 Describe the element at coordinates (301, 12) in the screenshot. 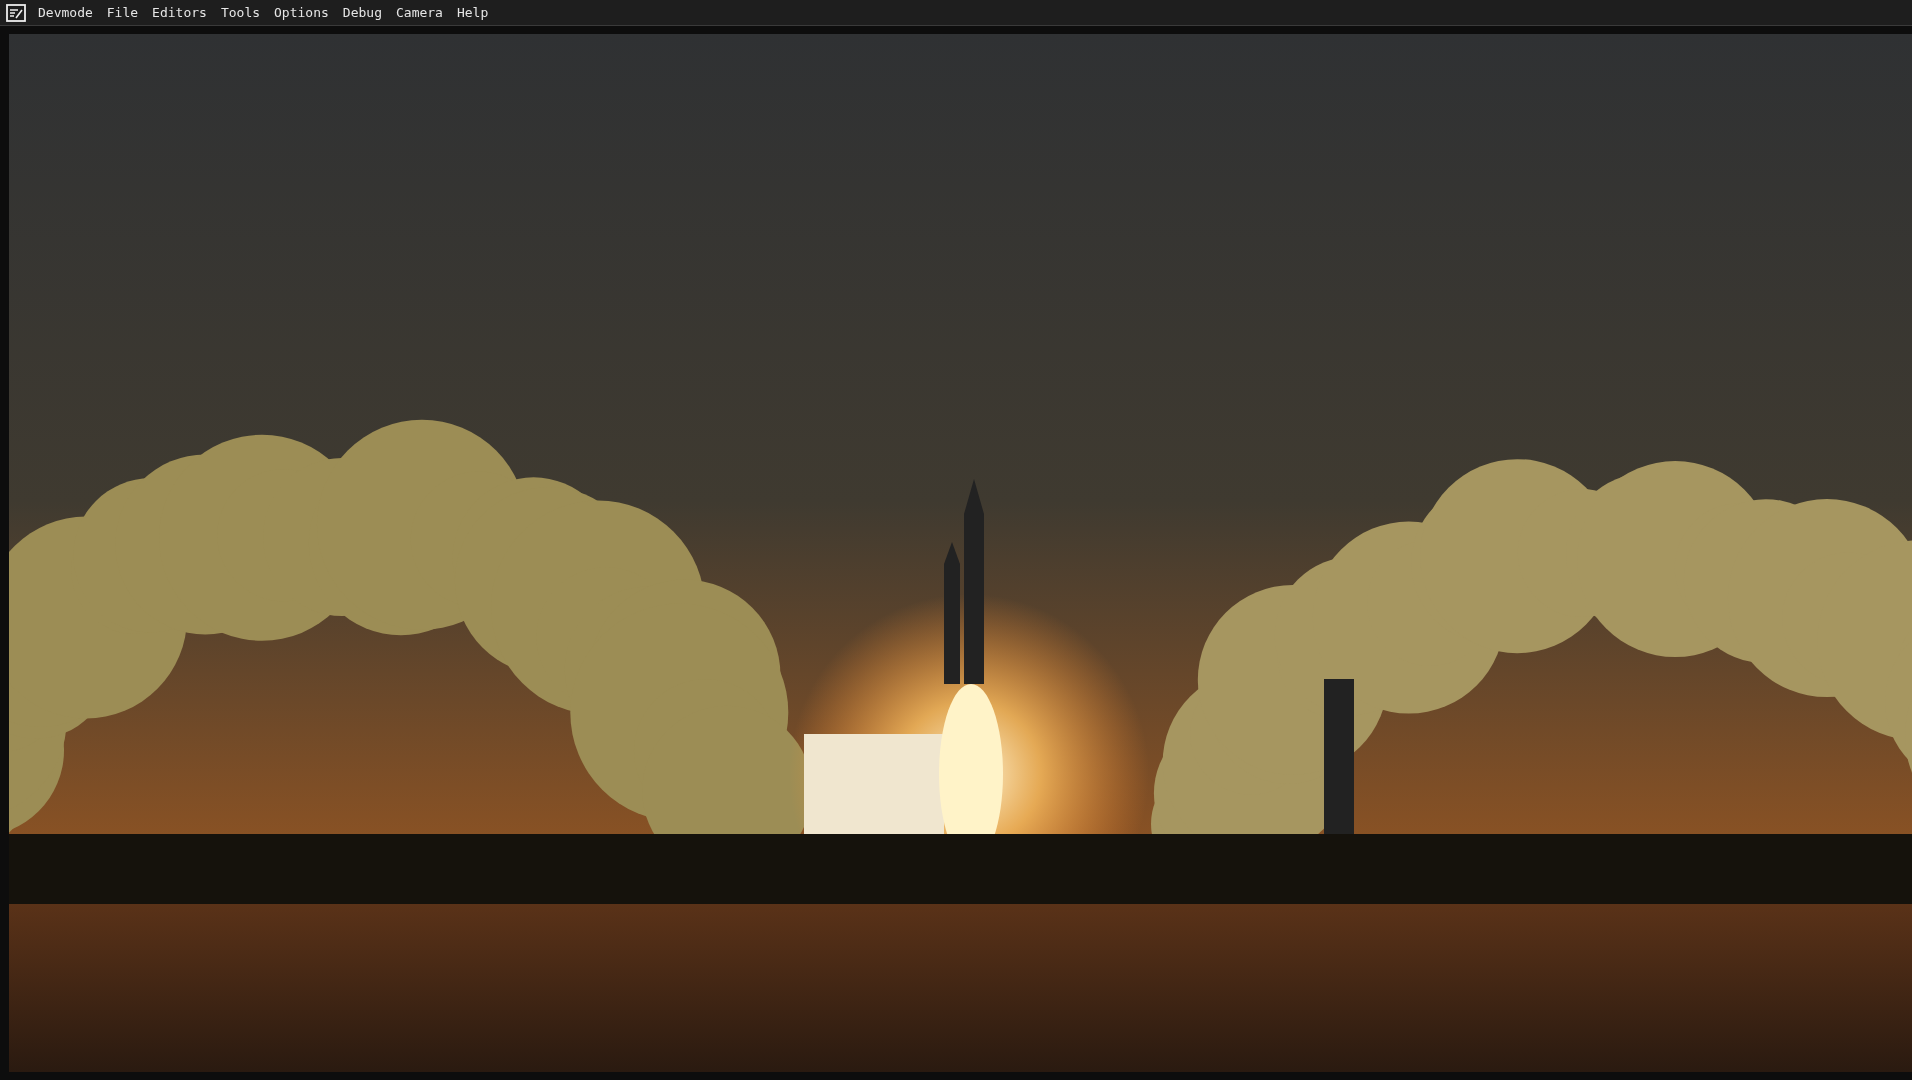

I see `menu-item: Options` at that location.